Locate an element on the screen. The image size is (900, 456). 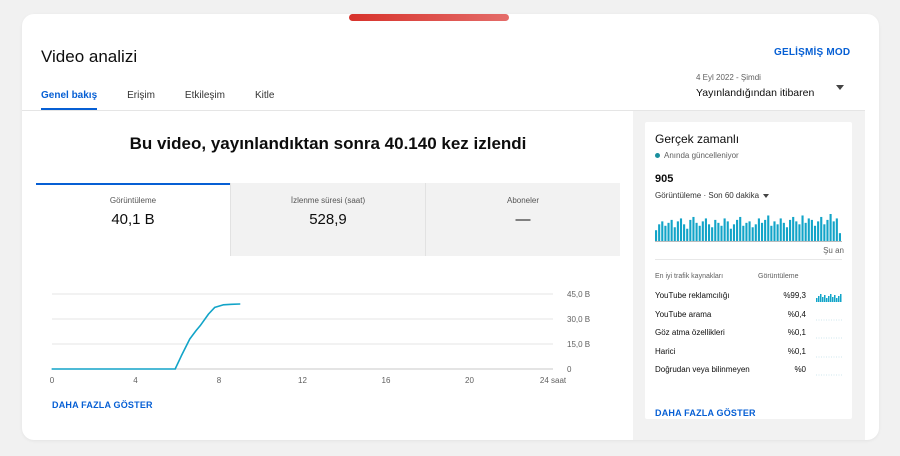
x-tick-label: 0 is located at coordinates (52, 380).